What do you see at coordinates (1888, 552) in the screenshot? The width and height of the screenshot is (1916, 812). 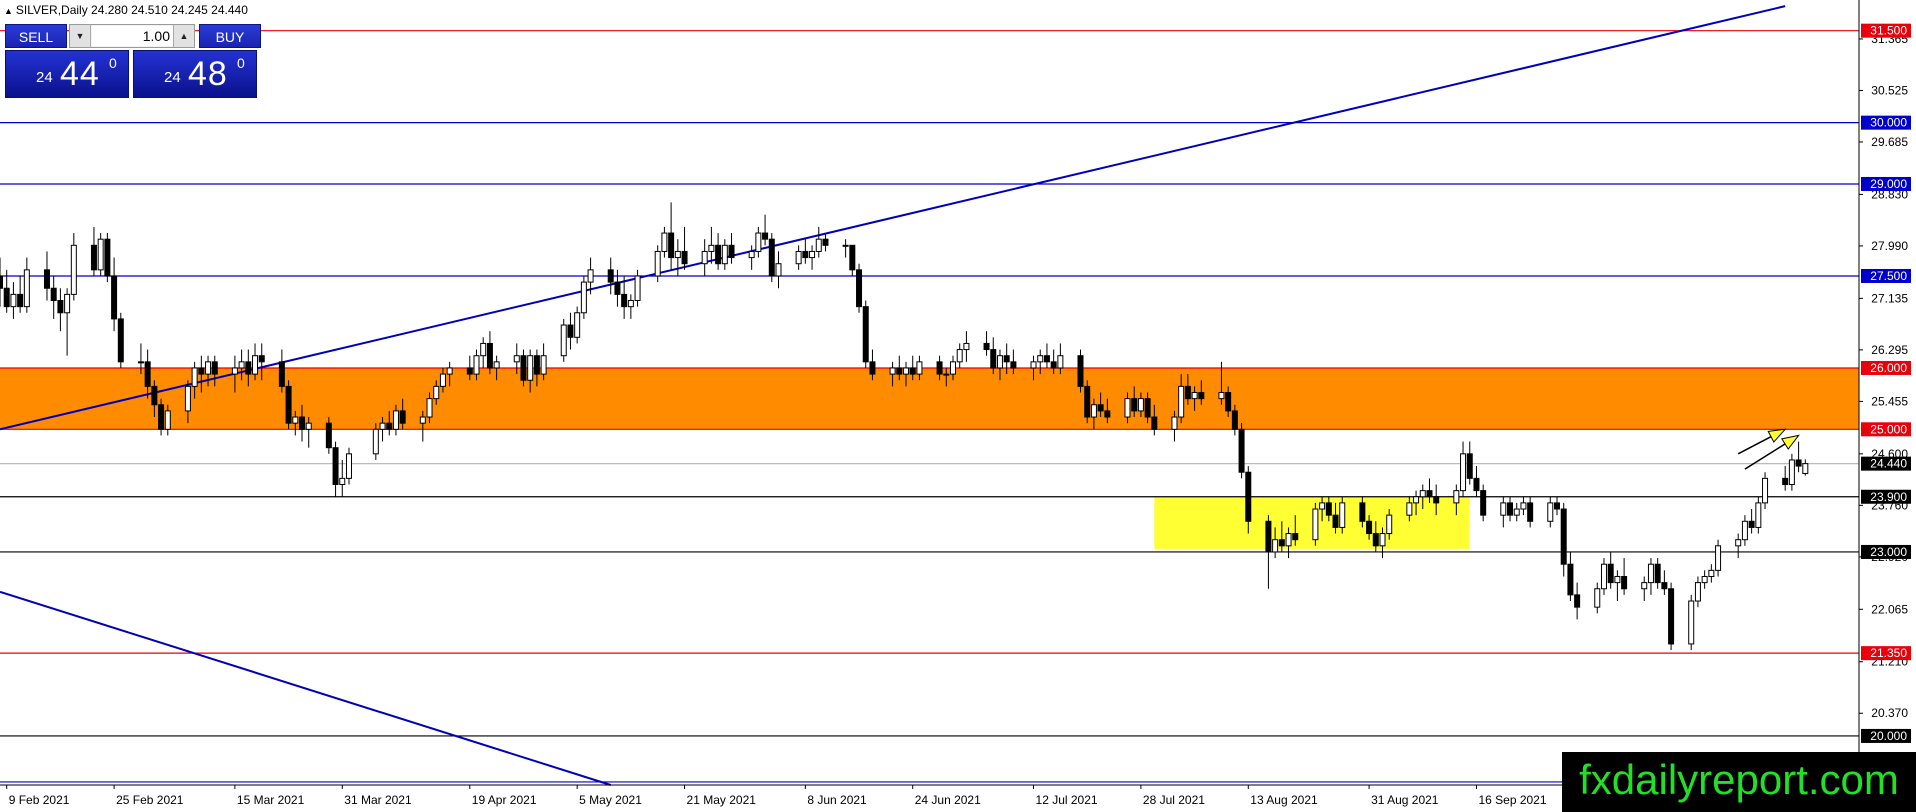 I see `price-level-text: 23.000` at bounding box center [1888, 552].